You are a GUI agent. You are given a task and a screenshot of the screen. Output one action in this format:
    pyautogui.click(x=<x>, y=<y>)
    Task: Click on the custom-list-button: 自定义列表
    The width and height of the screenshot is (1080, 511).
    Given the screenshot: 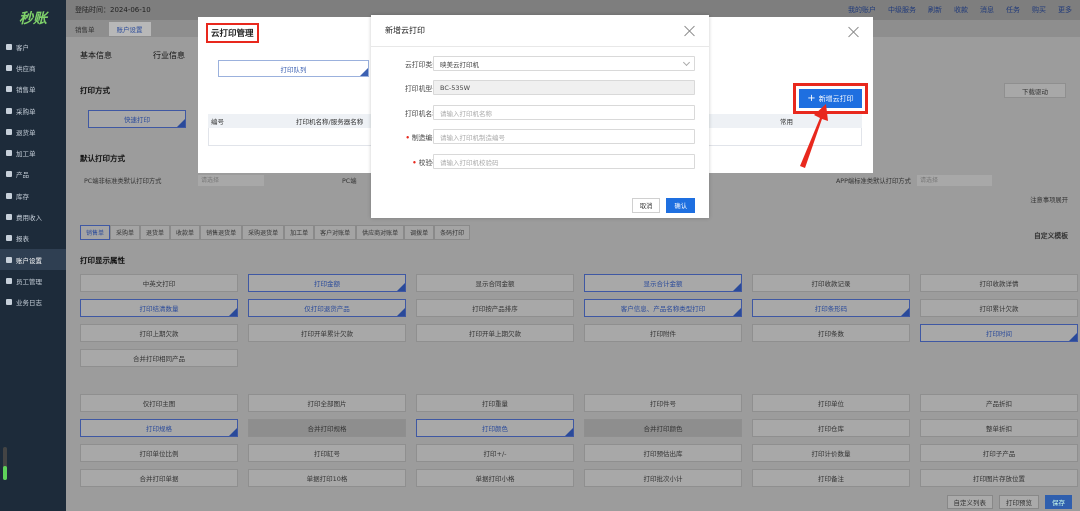 What is the action you would take?
    pyautogui.click(x=969, y=502)
    